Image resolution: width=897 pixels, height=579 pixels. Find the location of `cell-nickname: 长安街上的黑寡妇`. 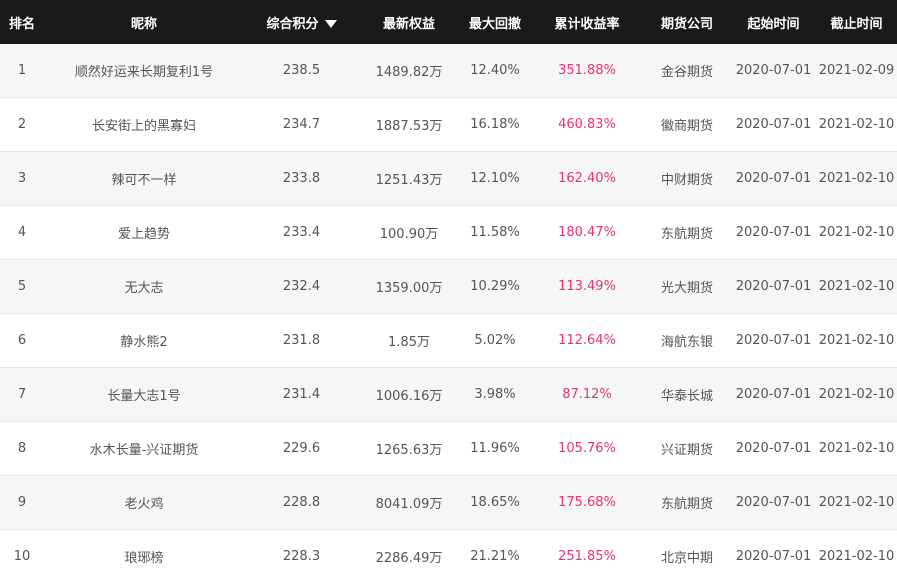

cell-nickname: 长安街上的黑寡妇 is located at coordinates (144, 124).